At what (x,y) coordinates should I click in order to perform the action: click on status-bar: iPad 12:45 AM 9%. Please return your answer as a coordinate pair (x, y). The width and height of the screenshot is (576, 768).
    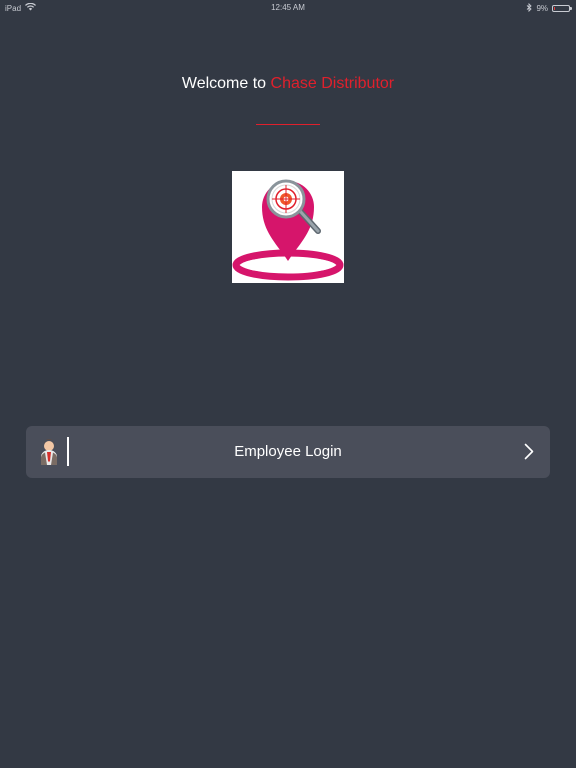
    Looking at the image, I should click on (288, 8).